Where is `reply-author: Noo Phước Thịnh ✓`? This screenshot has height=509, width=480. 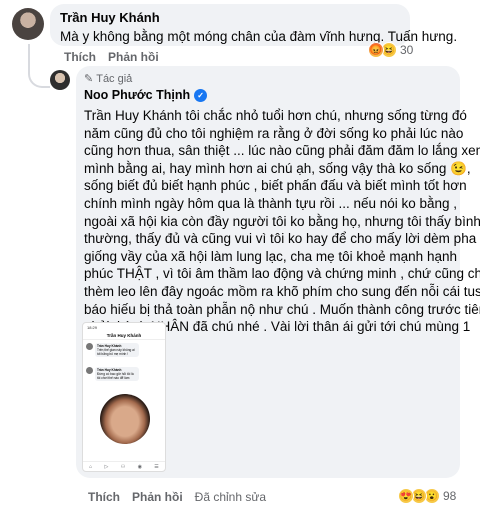
reply-author: Noo Phước Thịnh ✓ is located at coordinates (146, 95).